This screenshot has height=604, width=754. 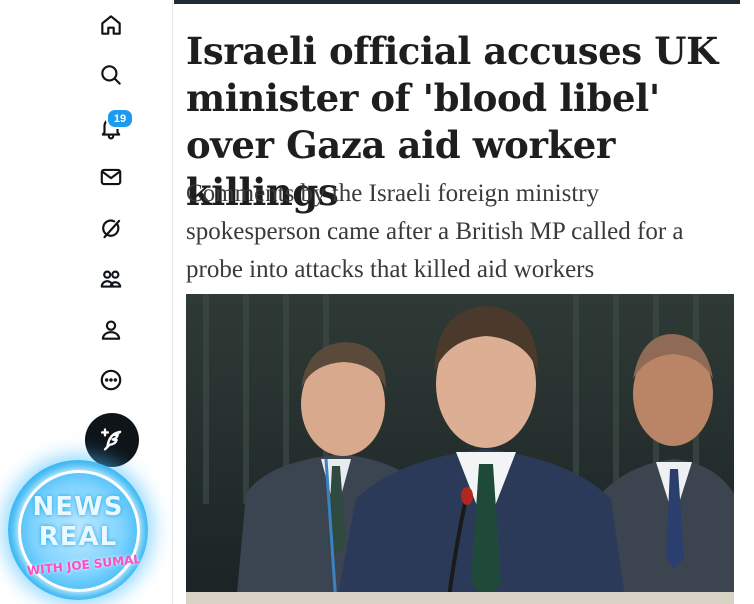 I want to click on compose-post-button, so click(x=112, y=440).